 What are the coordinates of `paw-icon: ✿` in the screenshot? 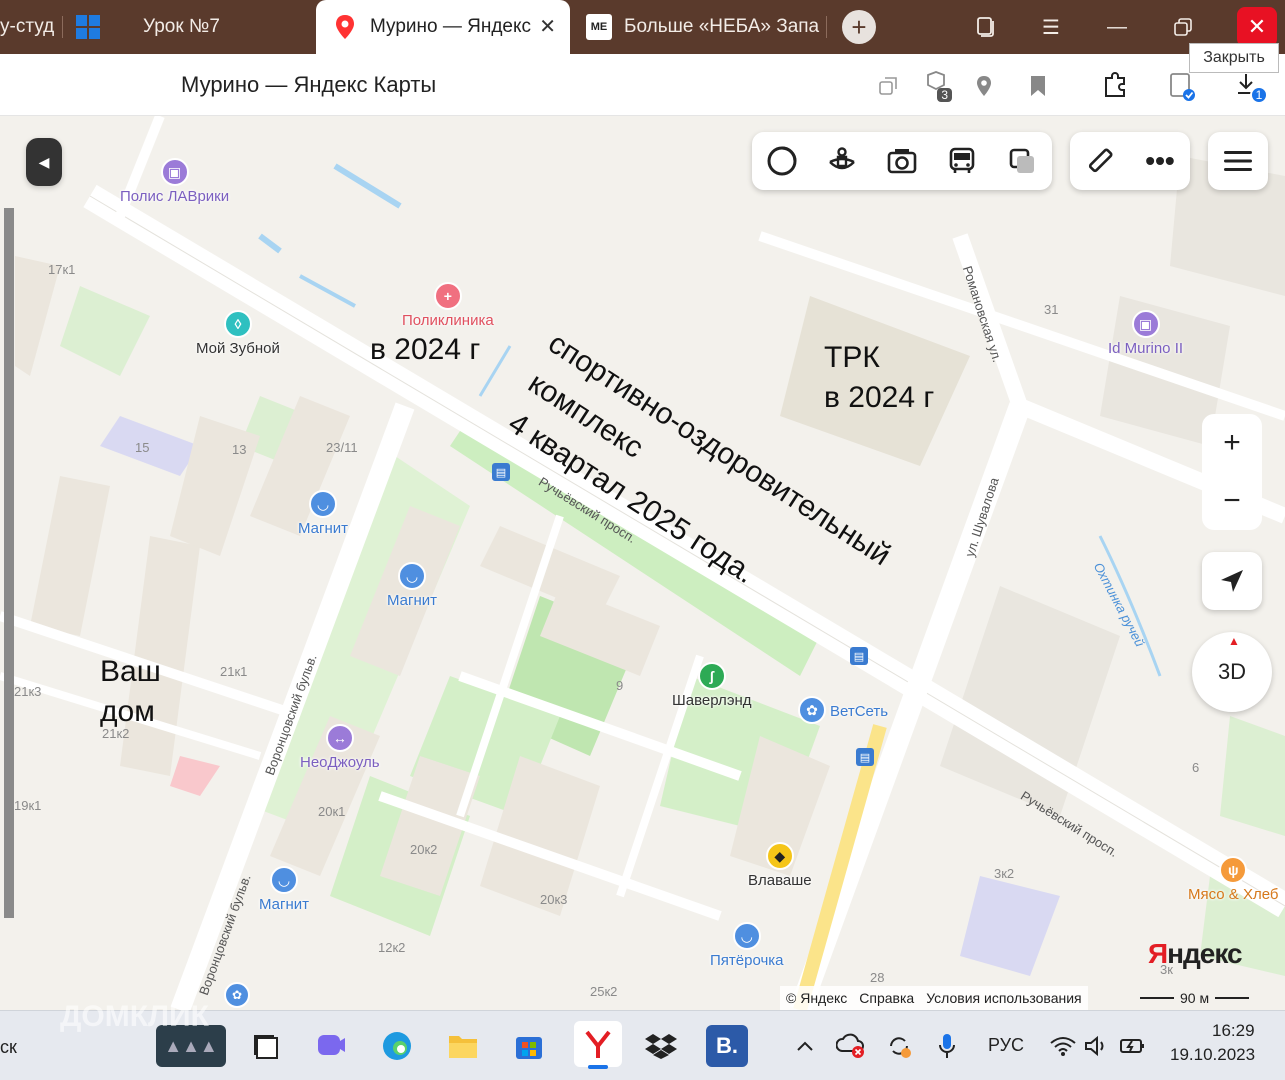 It's located at (237, 995).